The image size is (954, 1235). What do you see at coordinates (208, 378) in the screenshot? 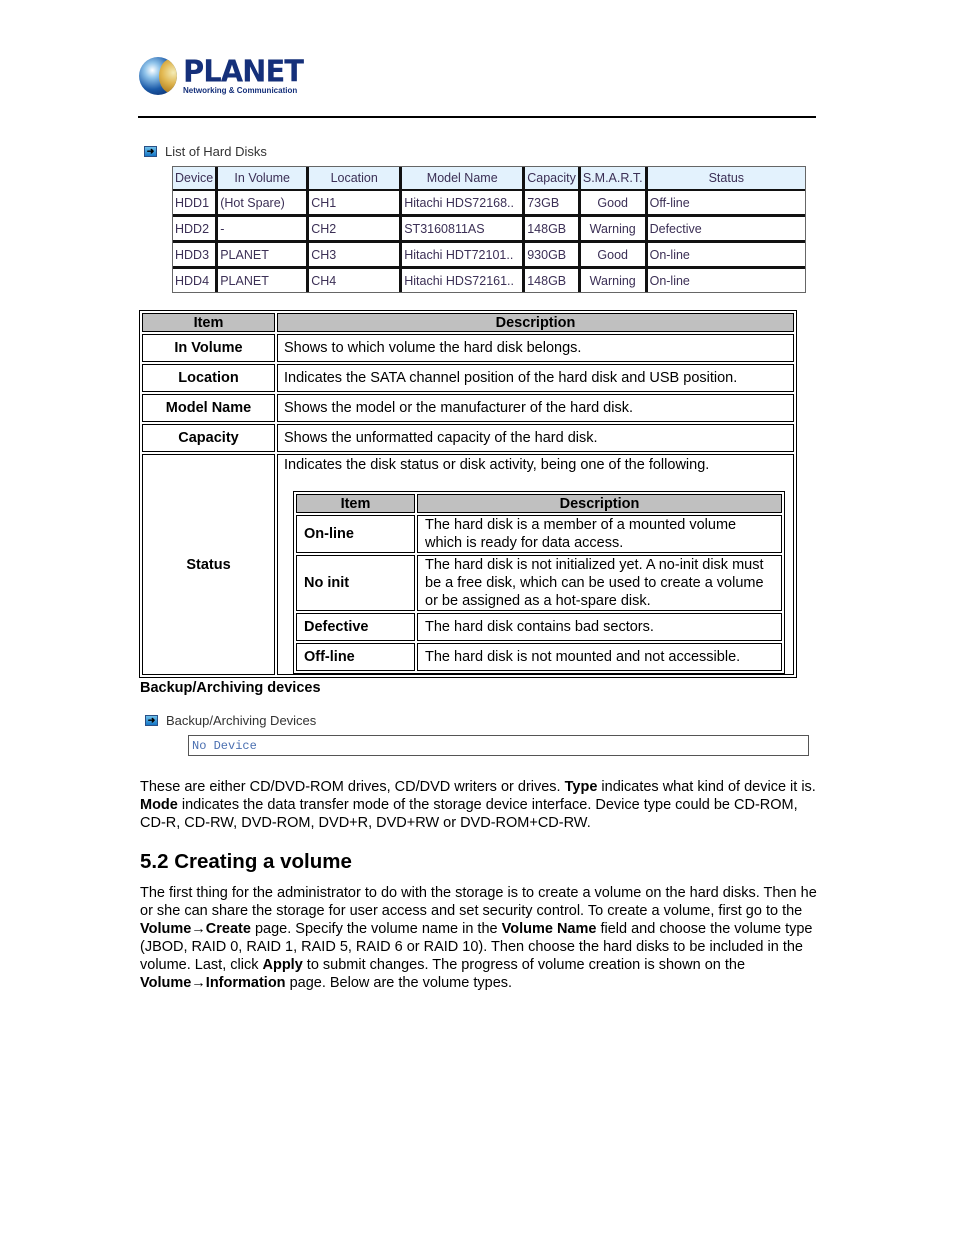
I see `desc-item: Location` at bounding box center [208, 378].